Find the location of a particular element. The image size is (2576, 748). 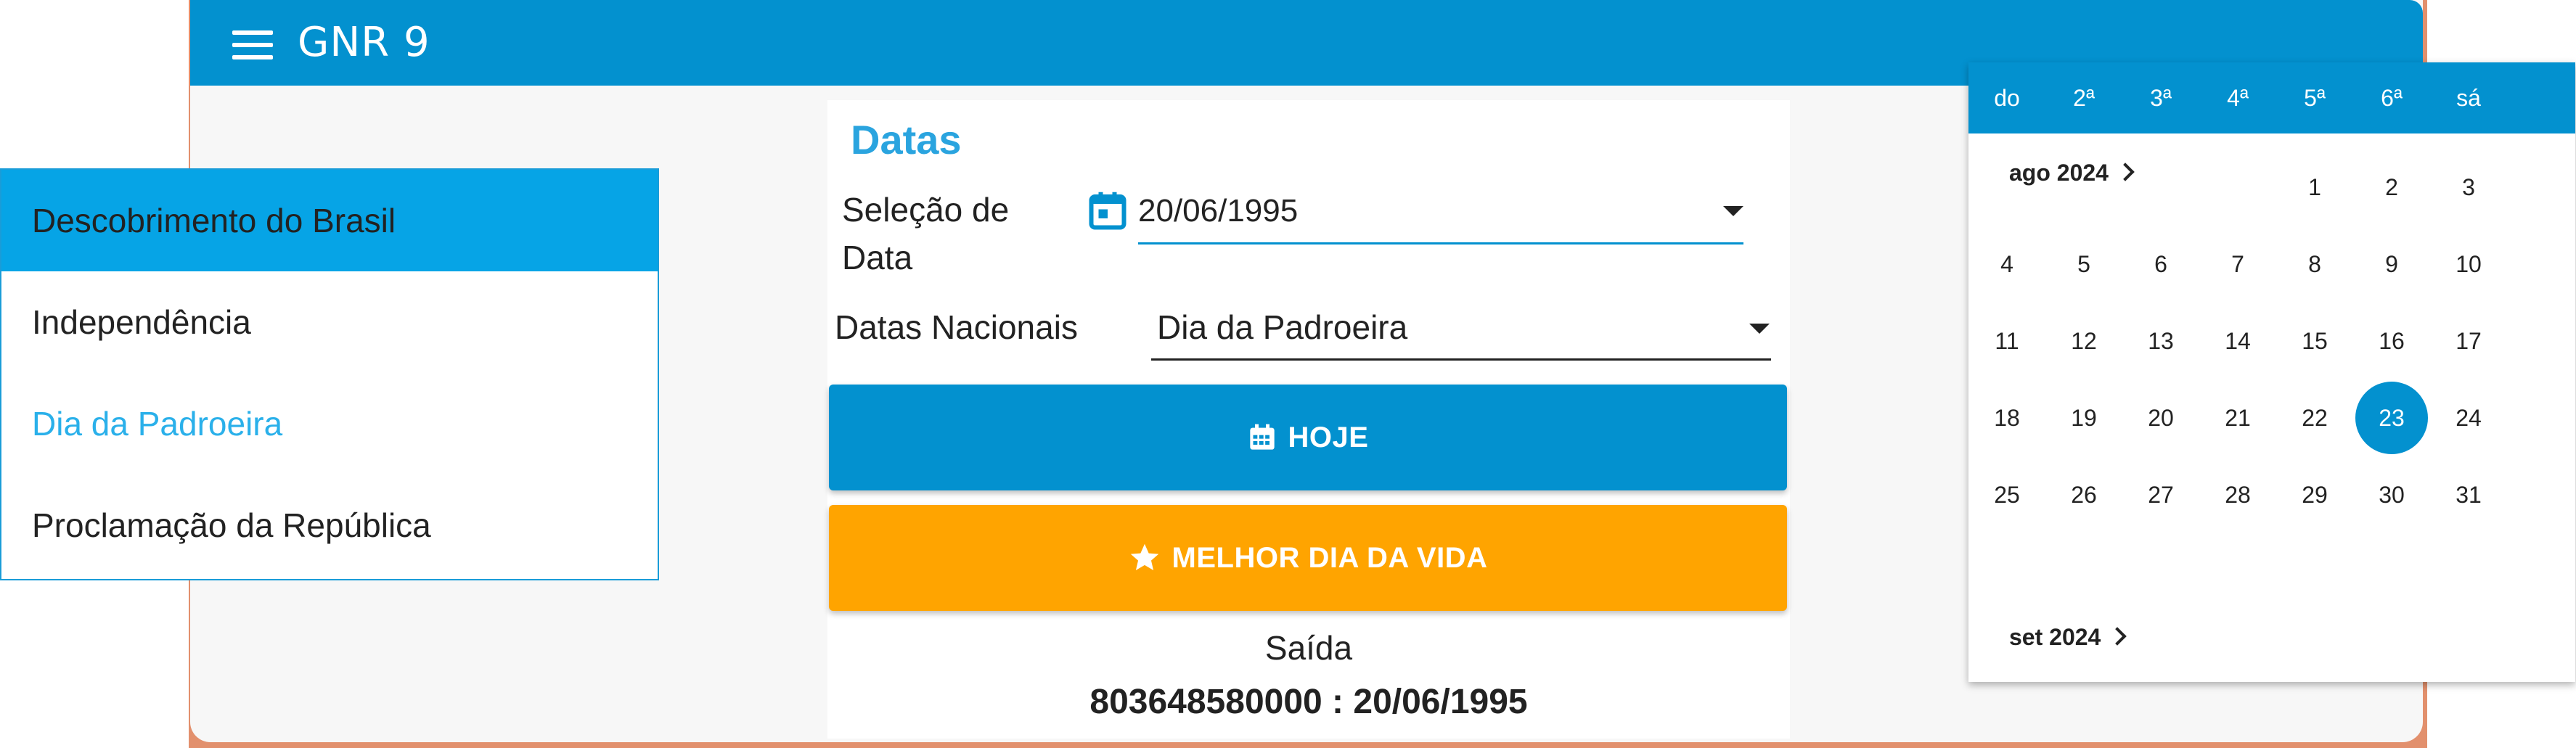

month-label-current: ago 2024 is located at coordinates (2072, 173).